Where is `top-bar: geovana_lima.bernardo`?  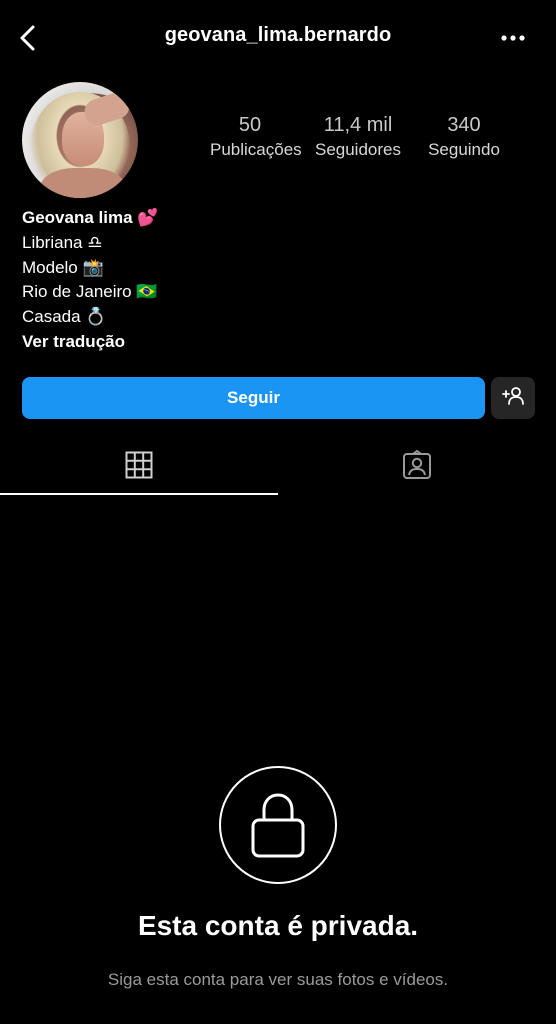 top-bar: geovana_lima.bernardo is located at coordinates (278, 38).